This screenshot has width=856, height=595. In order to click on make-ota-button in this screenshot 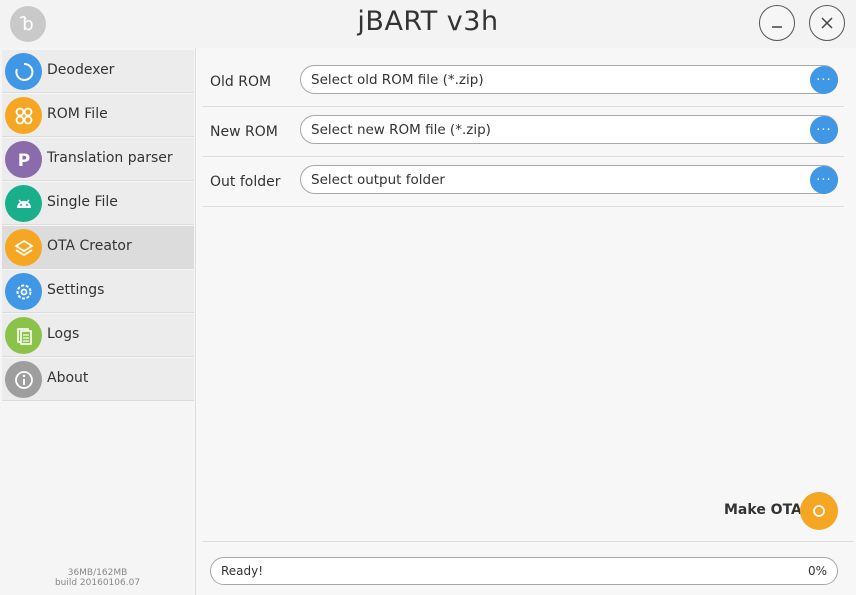, I will do `click(819, 511)`.